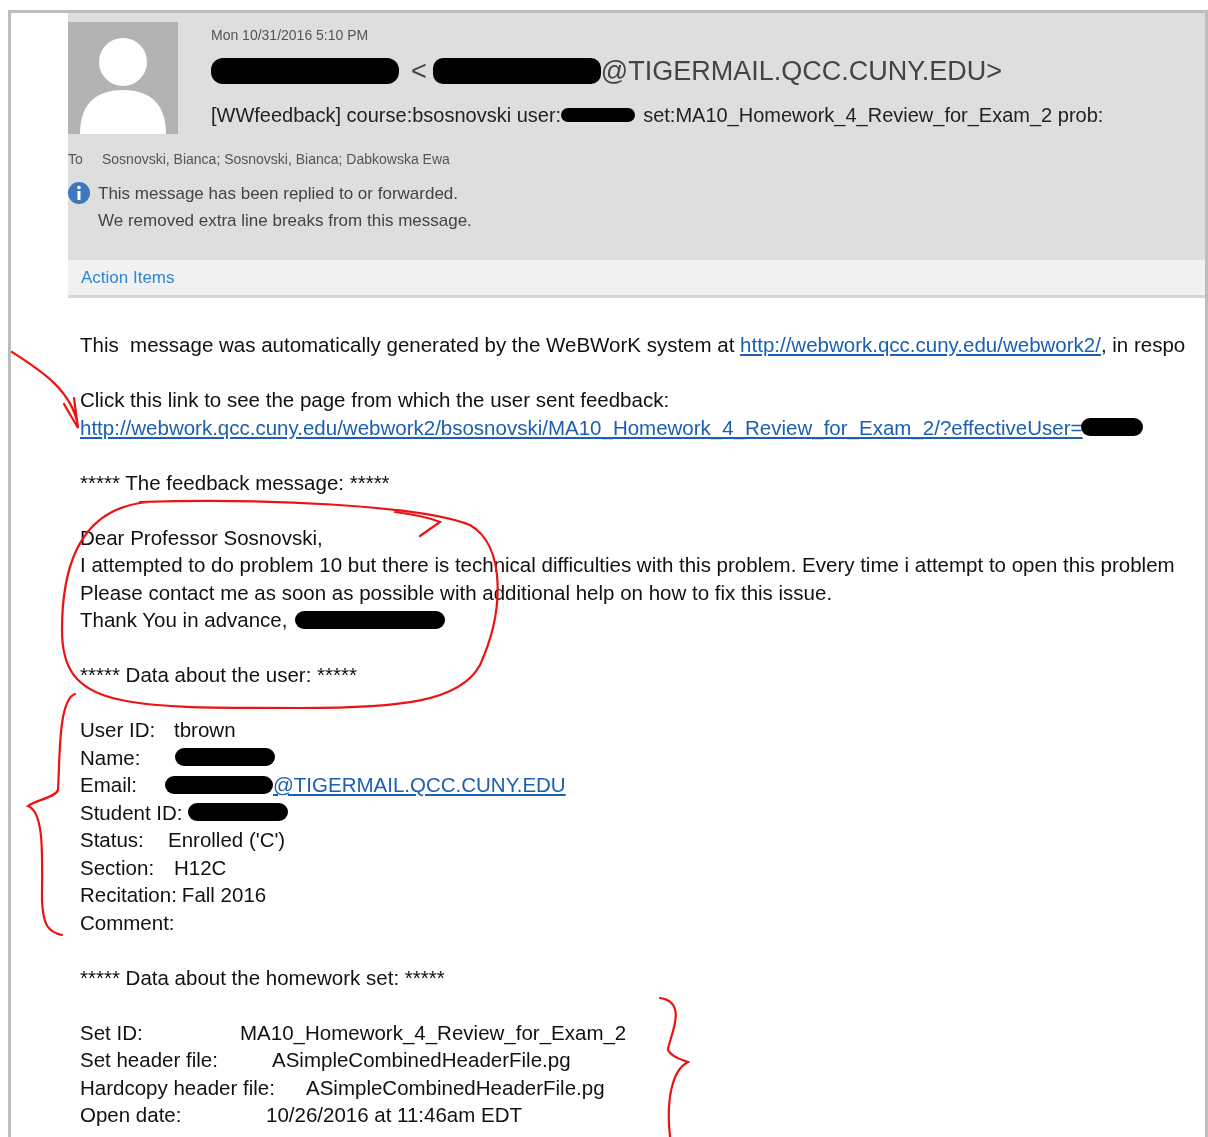 Image resolution: width=1208 pixels, height=1137 pixels. What do you see at coordinates (149, 1060) in the screenshot?
I see `field-label: Set header file:` at bounding box center [149, 1060].